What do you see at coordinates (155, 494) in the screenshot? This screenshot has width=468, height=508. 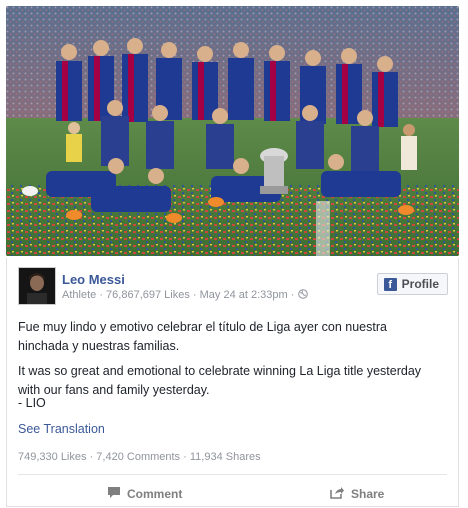 I see `comment-button-label: Comment` at bounding box center [155, 494].